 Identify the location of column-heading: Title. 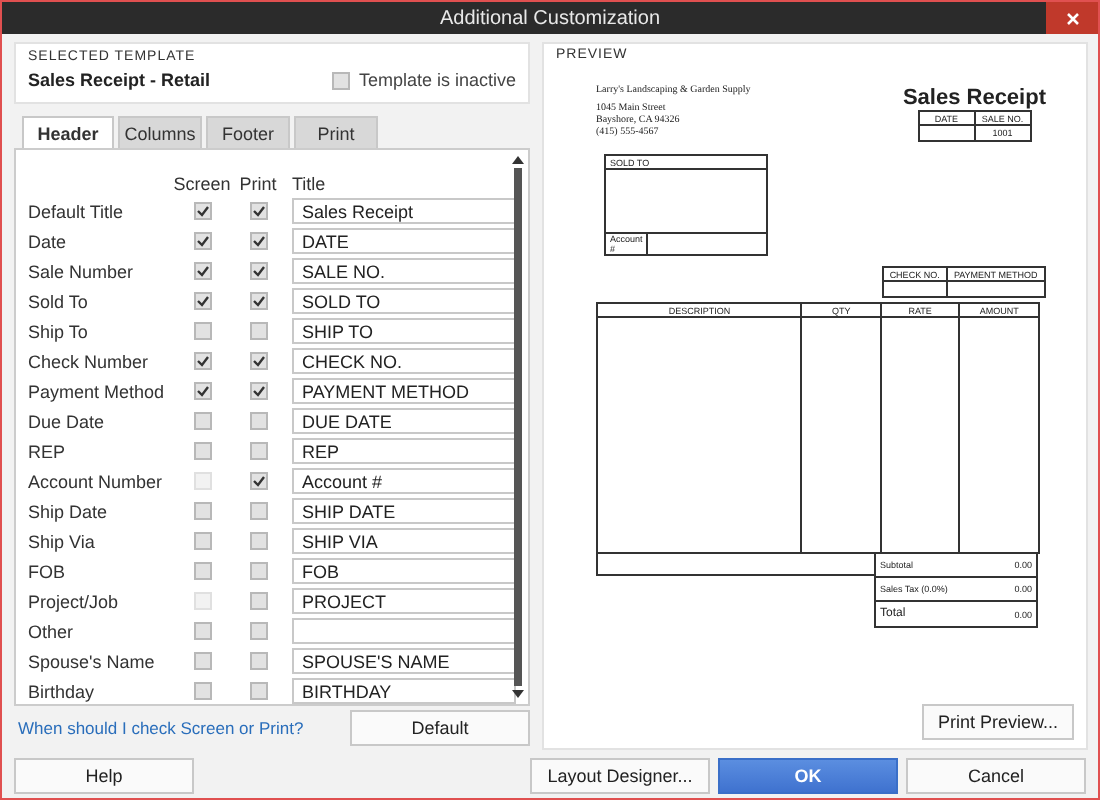
(310, 184).